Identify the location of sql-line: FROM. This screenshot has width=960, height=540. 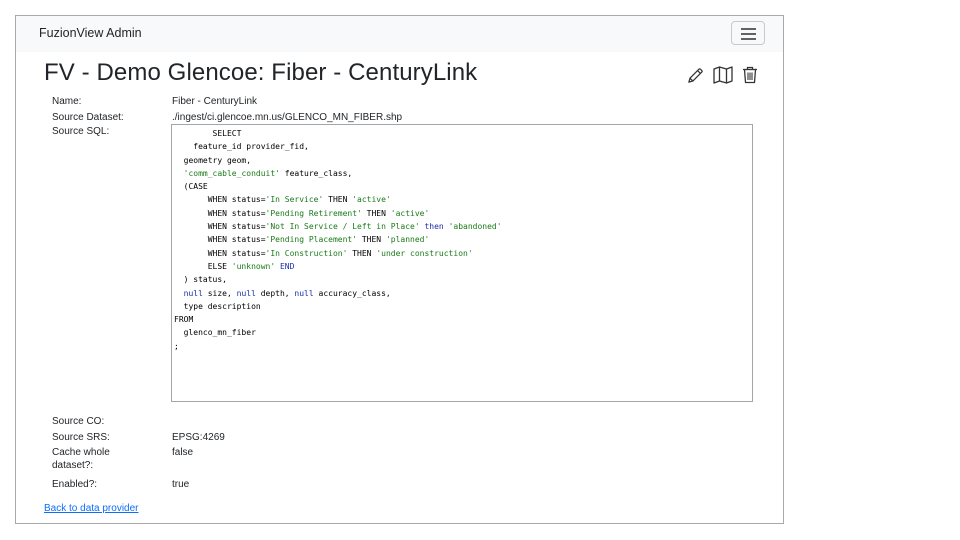
(463, 319).